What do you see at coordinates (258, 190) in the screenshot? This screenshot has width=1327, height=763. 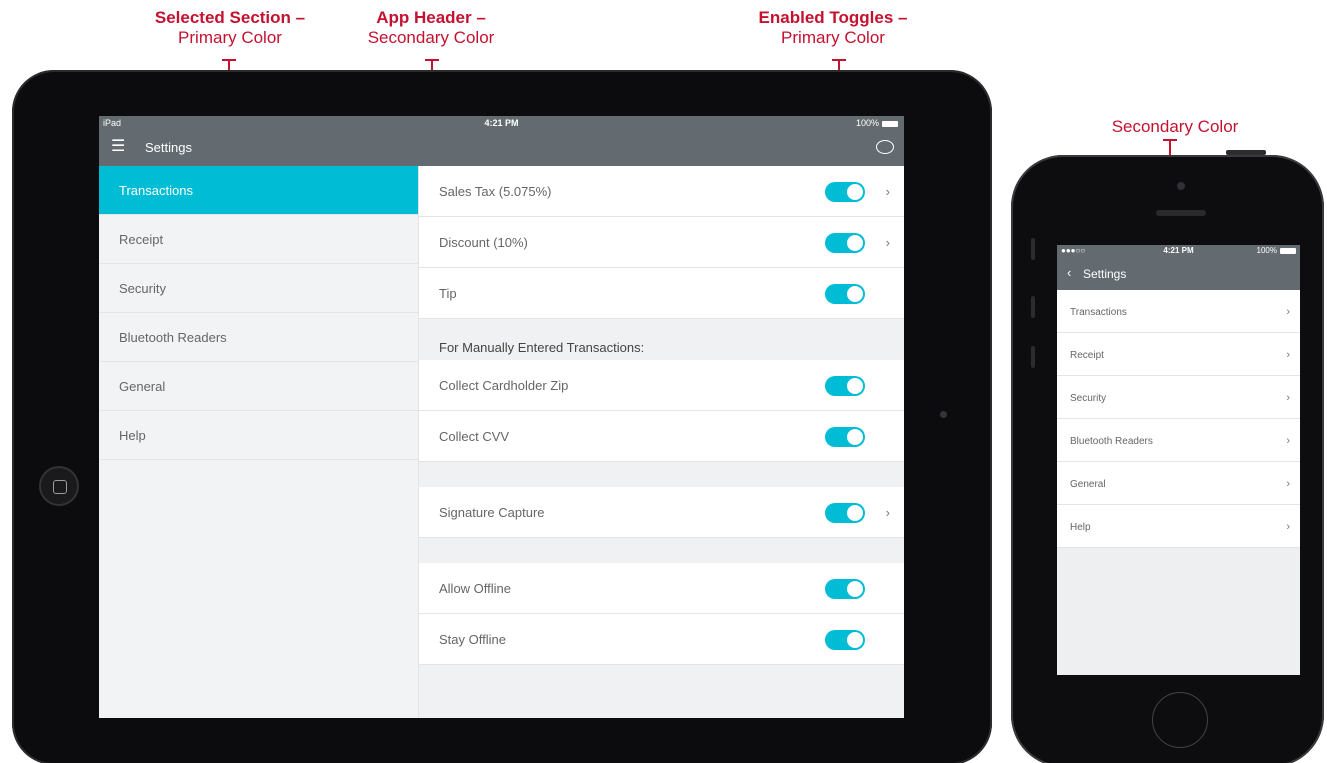 I see `sidebar-item-transactions: Transactions` at bounding box center [258, 190].